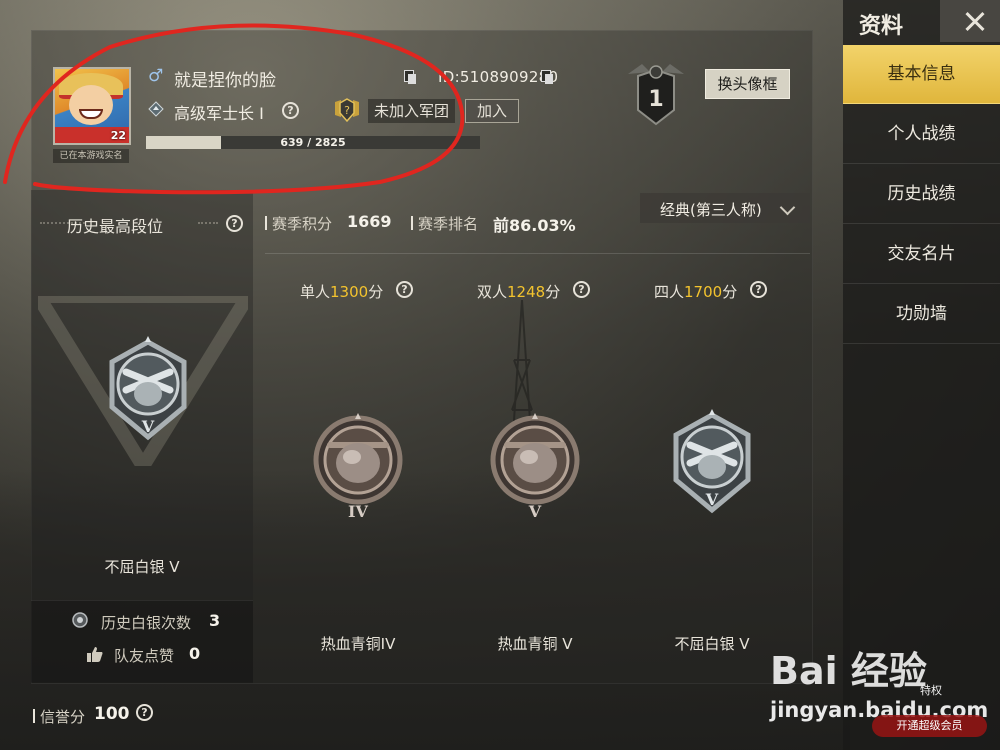  I want to click on tier-number: 1, so click(655, 99).